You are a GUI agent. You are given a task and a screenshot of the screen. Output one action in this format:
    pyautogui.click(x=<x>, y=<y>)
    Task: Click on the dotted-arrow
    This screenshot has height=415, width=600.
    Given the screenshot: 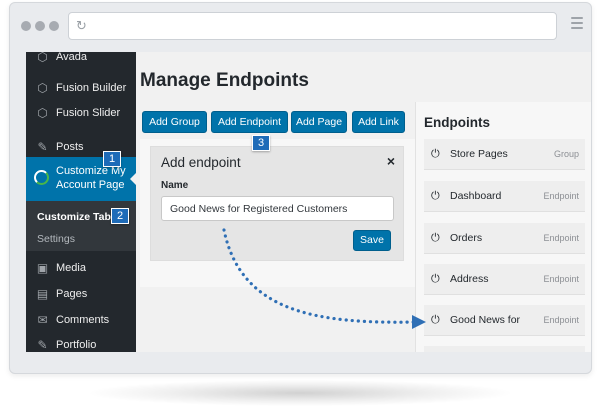 What is the action you would take?
    pyautogui.click(x=324, y=278)
    